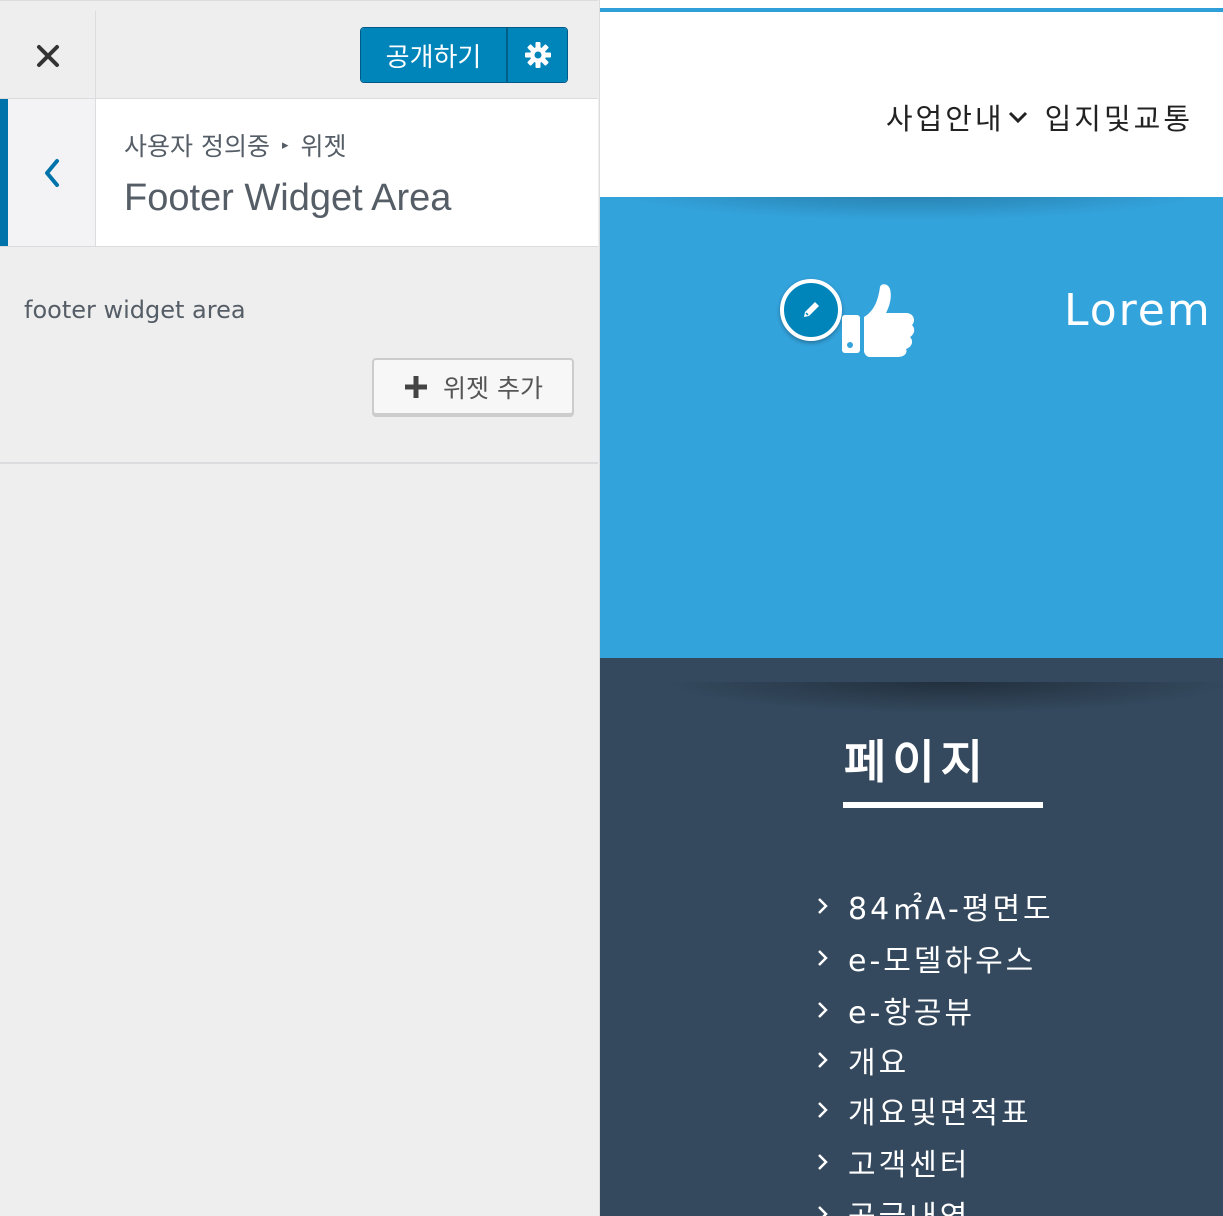 Image resolution: width=1223 pixels, height=1216 pixels. I want to click on close-button, so click(48, 55).